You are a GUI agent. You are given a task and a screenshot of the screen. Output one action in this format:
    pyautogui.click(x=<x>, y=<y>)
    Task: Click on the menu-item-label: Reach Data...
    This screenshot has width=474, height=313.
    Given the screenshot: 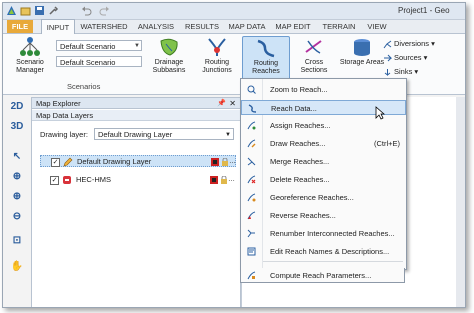 What is the action you would take?
    pyautogui.click(x=294, y=108)
    